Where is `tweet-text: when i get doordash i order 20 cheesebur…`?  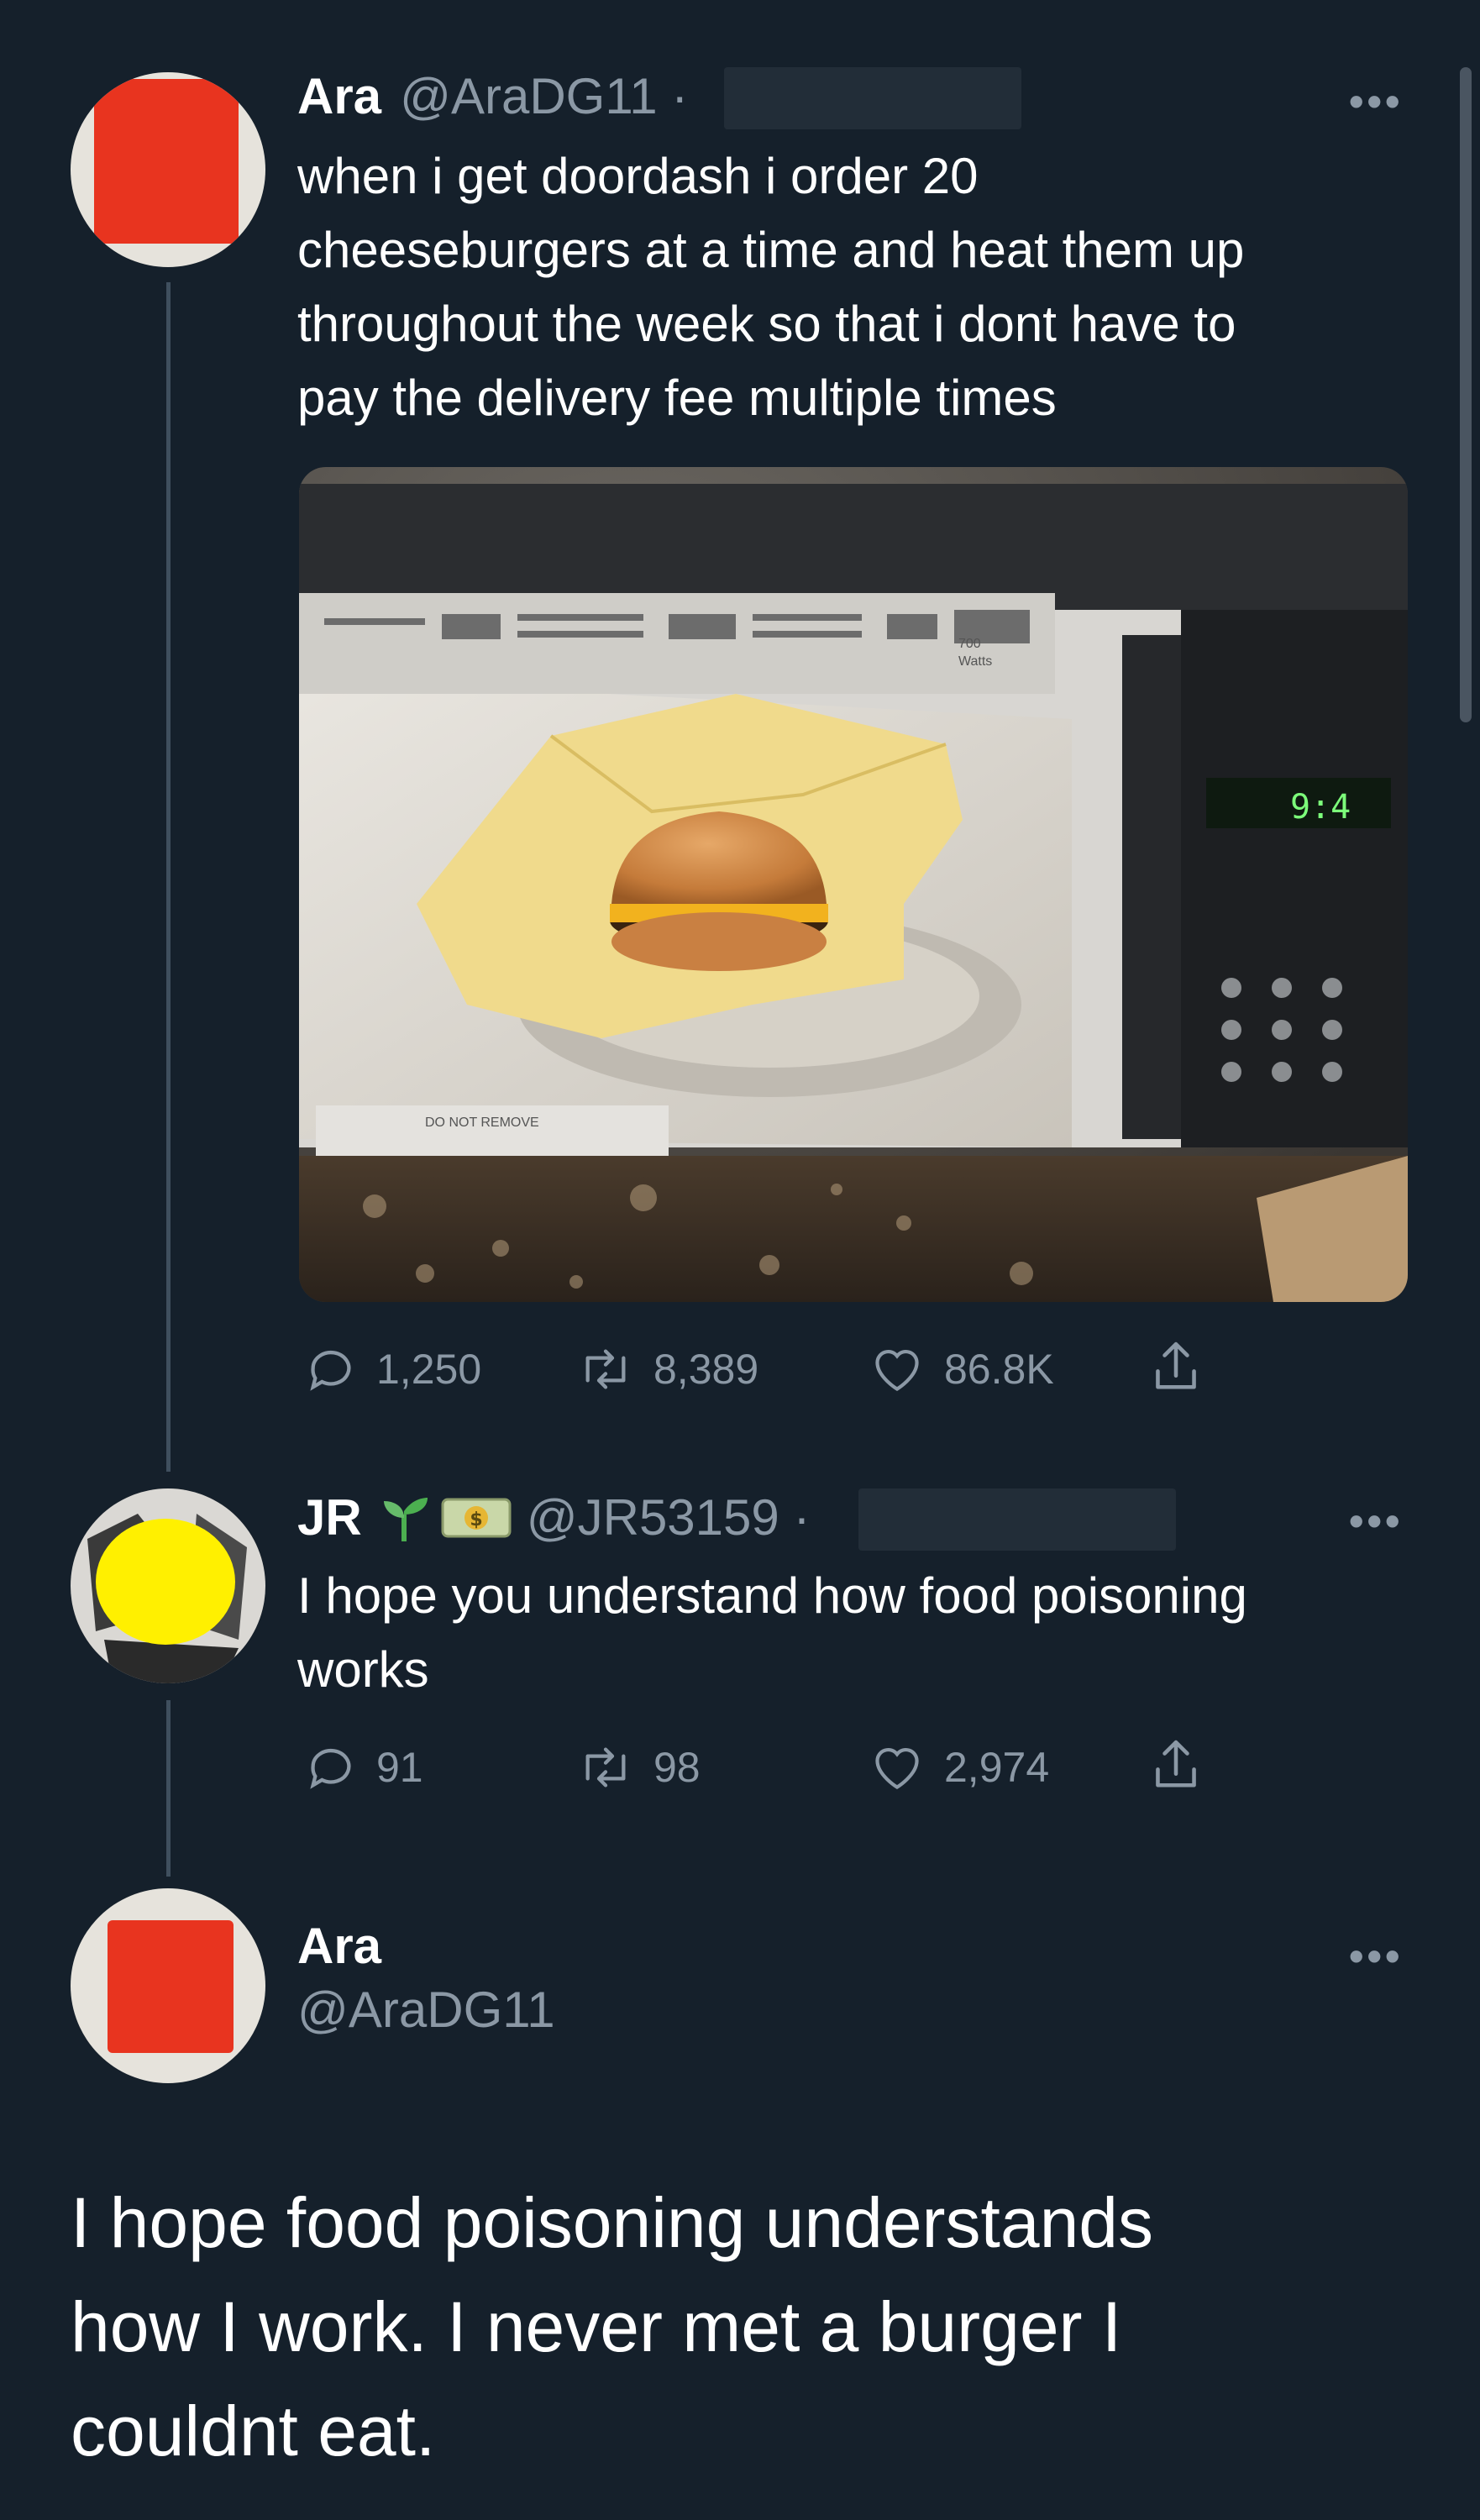 tweet-text: when i get doordash i order 20 cheesebur… is located at coordinates (860, 287).